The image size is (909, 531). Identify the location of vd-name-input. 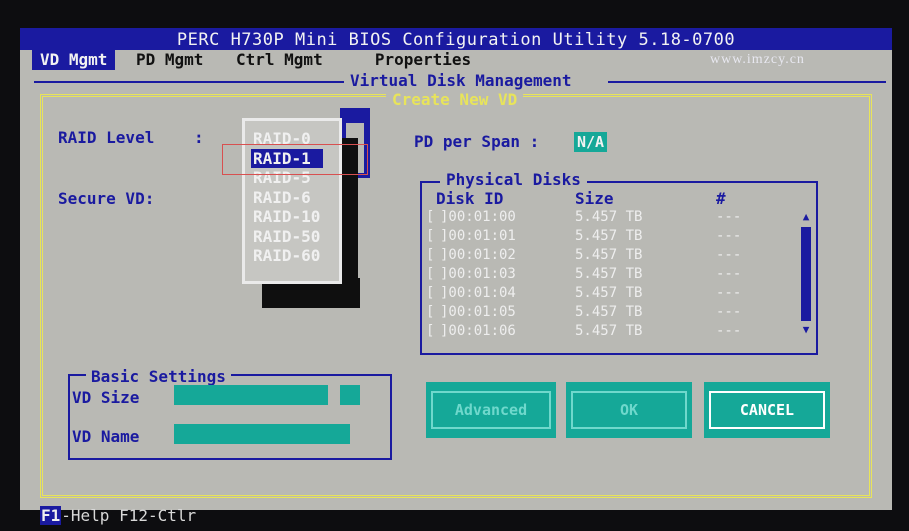
(262, 434).